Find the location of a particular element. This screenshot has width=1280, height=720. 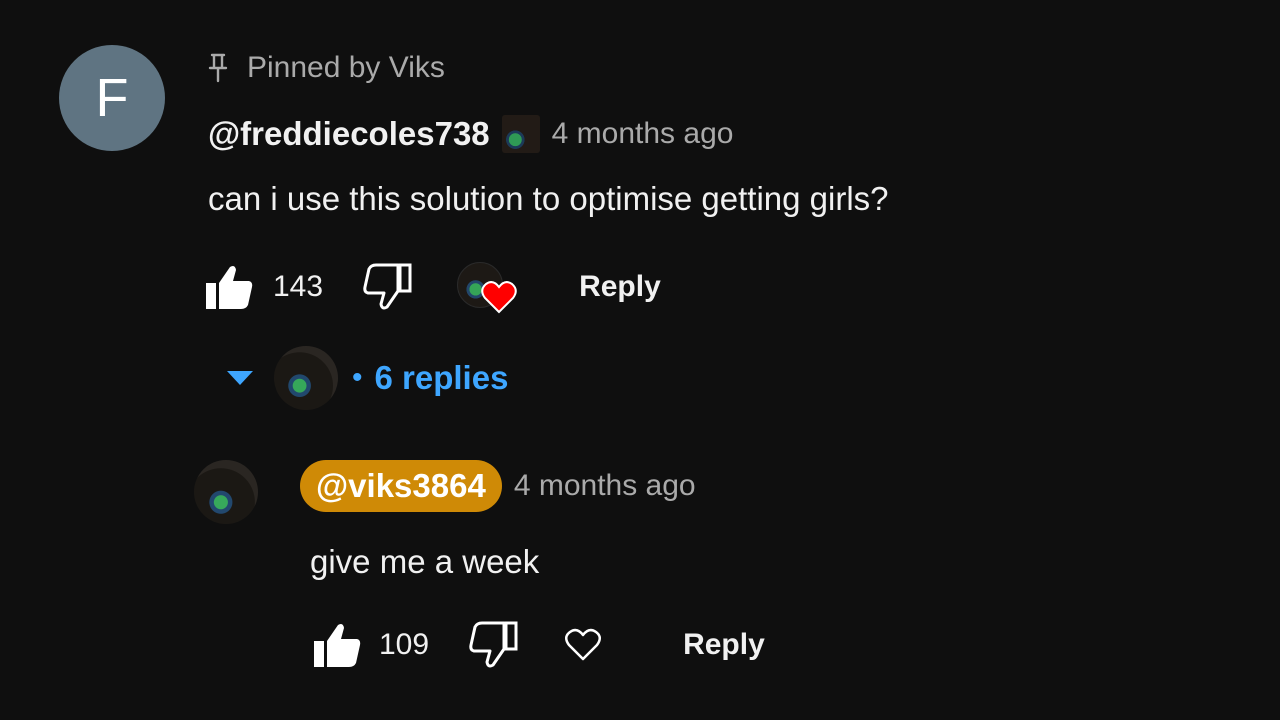

reply-actions: 109 Reply is located at coordinates (538, 645).